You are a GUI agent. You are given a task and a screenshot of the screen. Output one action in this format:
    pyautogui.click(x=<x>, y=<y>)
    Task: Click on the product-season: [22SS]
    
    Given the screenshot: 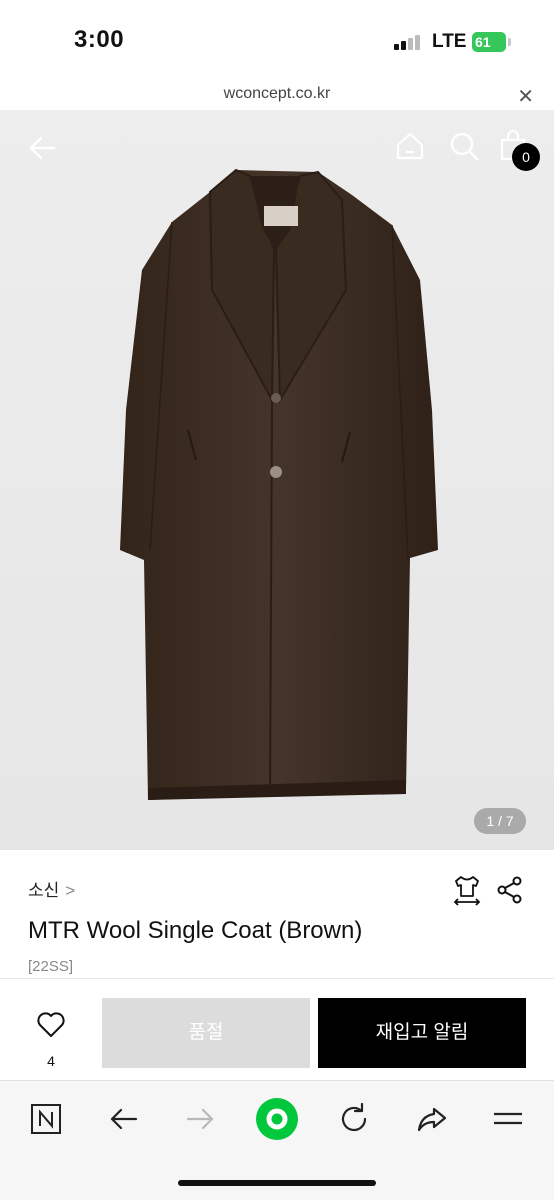 What is the action you would take?
    pyautogui.click(x=51, y=966)
    